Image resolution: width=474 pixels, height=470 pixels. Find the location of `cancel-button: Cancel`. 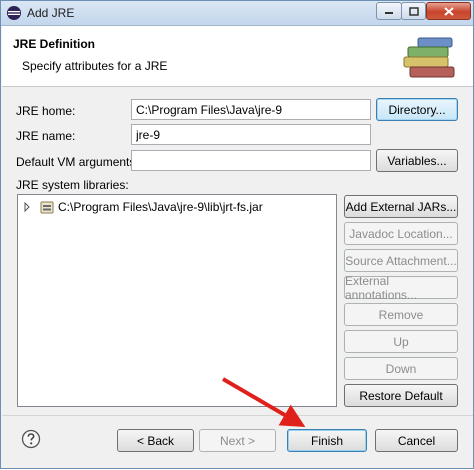

cancel-button: Cancel is located at coordinates (416, 440).